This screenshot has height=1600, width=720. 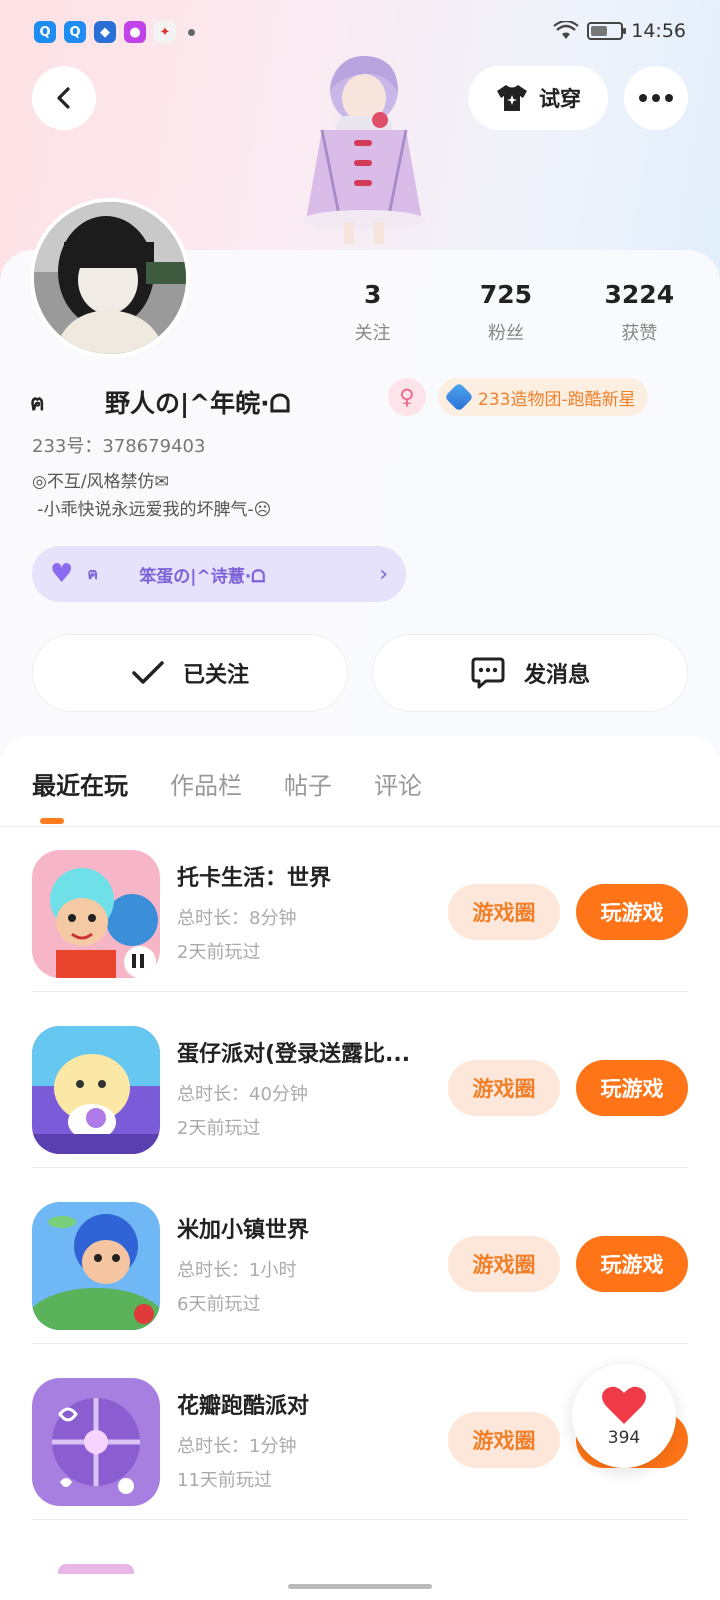 I want to click on tab-works: 作品栏, so click(x=206, y=783).